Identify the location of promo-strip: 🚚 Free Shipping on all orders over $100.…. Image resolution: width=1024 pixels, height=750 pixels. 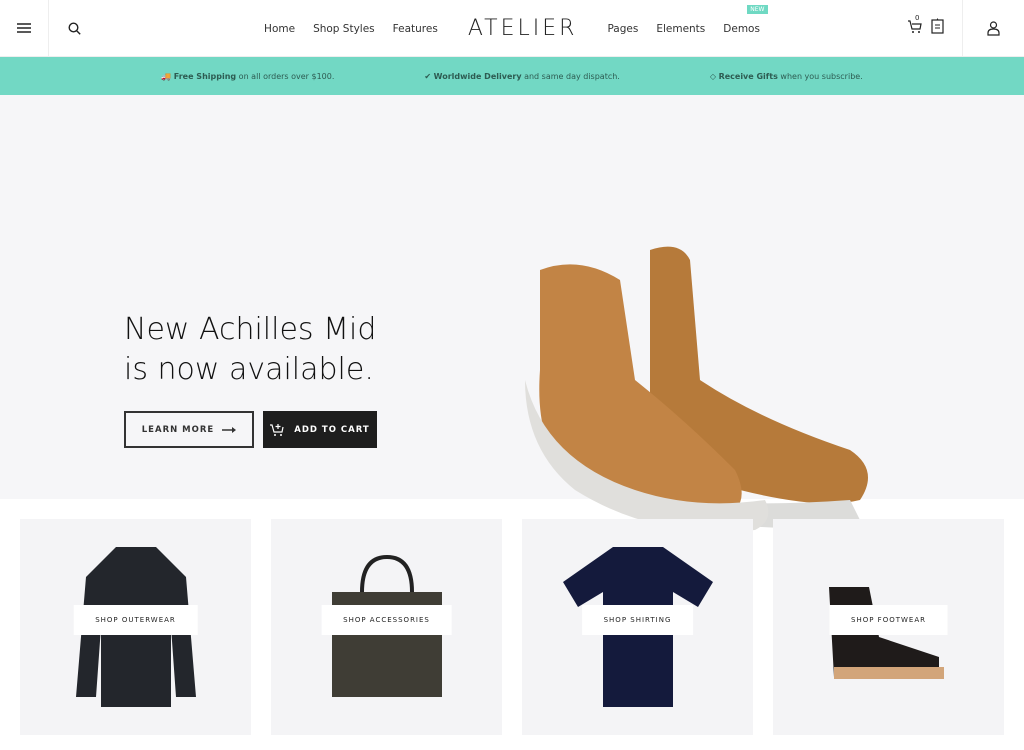
(512, 76).